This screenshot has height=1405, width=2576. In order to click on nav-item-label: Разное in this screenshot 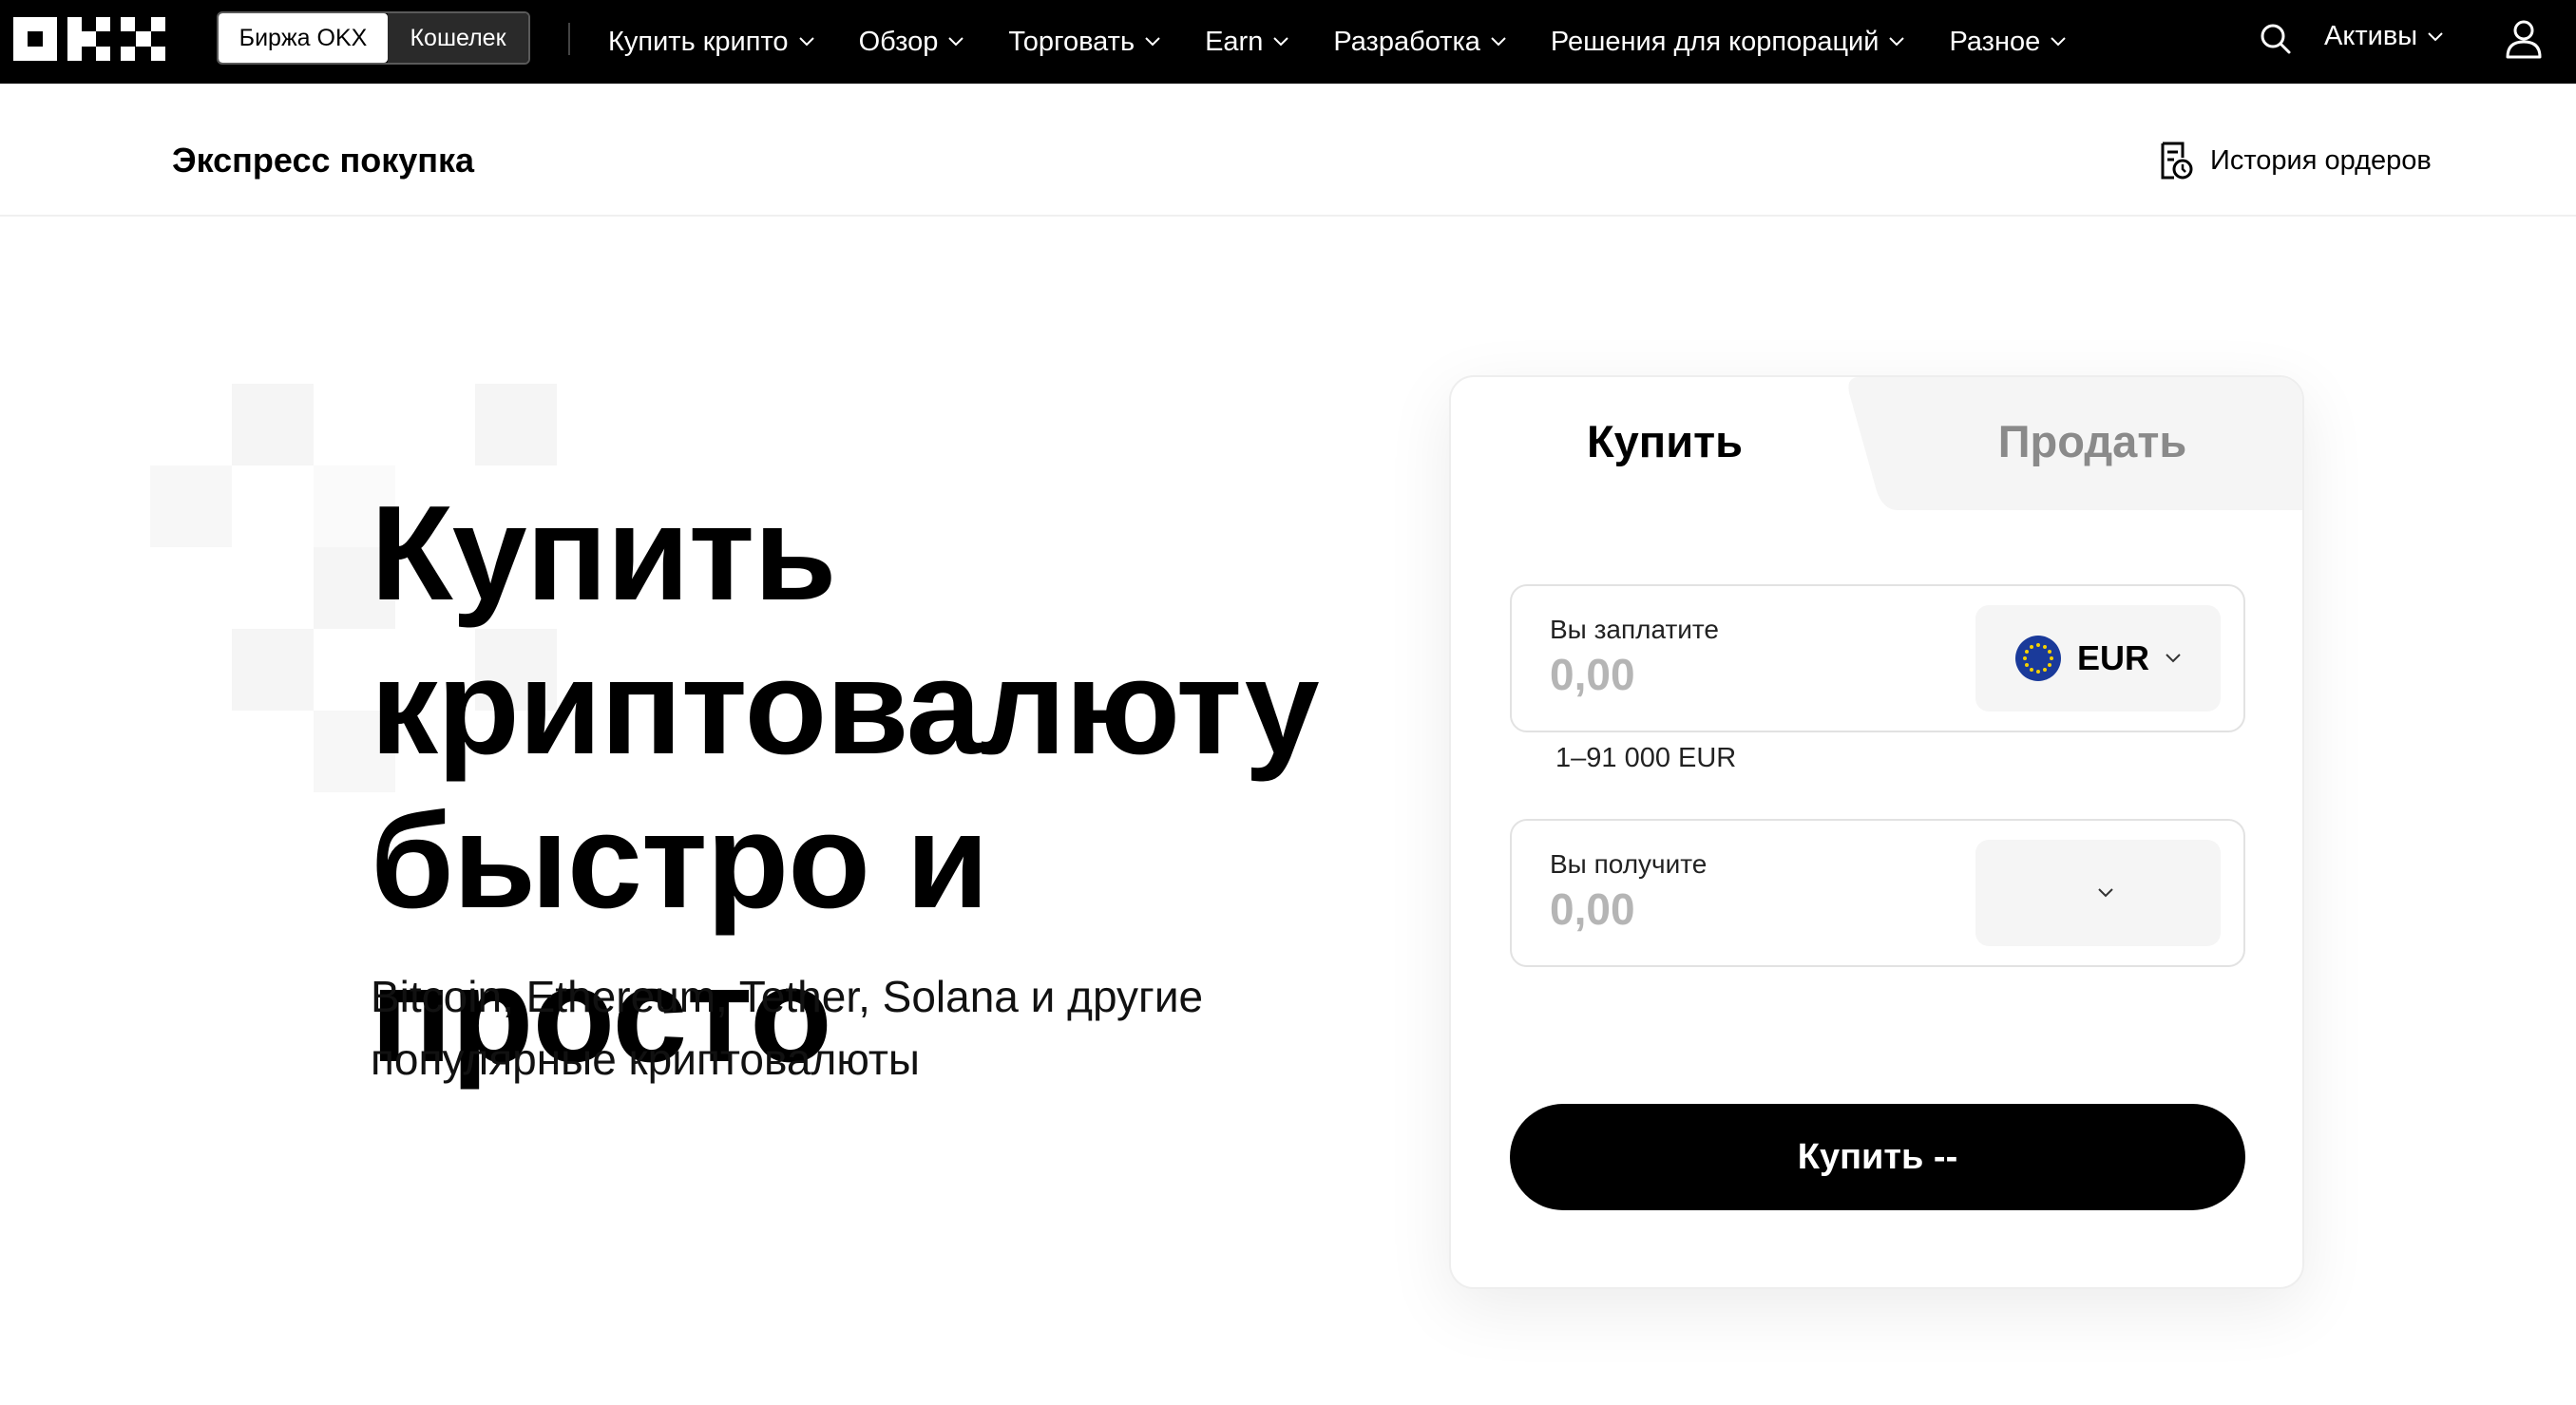, I will do `click(1995, 41)`.